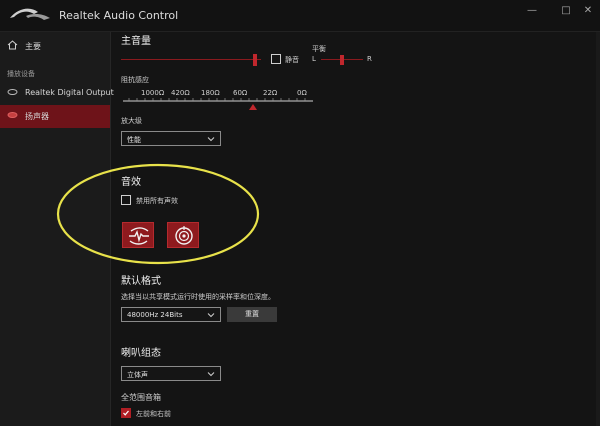 The height and width of the screenshot is (426, 600). What do you see at coordinates (141, 353) in the screenshot?
I see `speaker-config-title: 喇叭组态` at bounding box center [141, 353].